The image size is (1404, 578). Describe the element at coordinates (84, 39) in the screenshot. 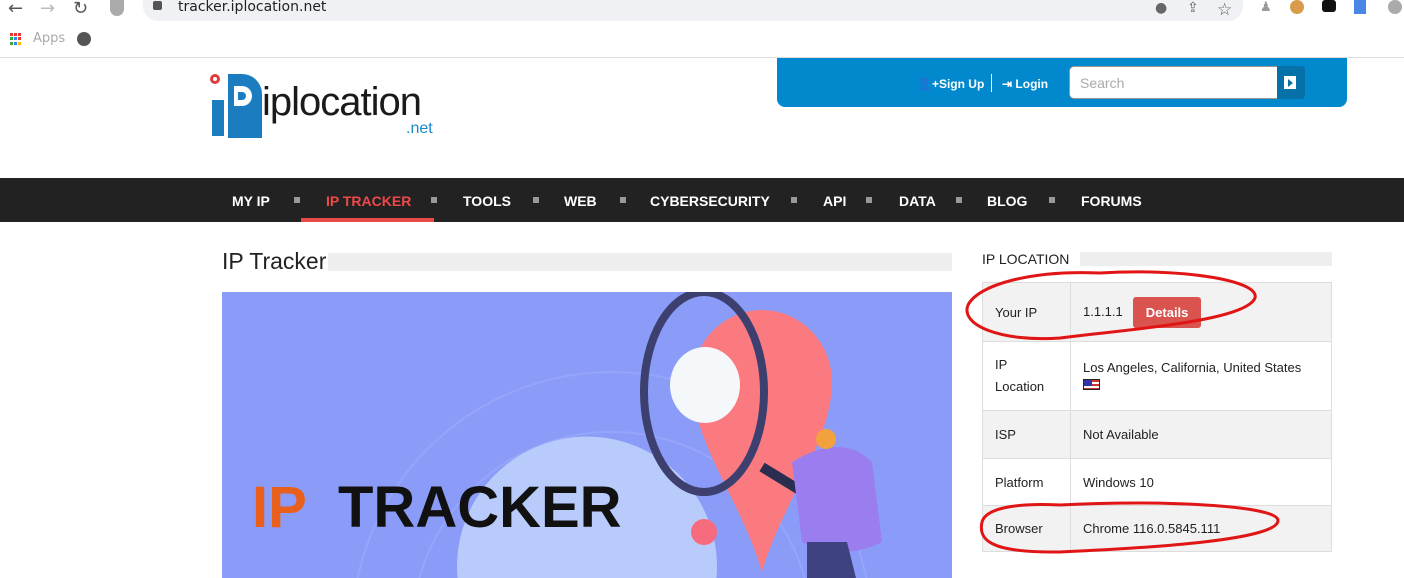

I see `globe-icon` at that location.